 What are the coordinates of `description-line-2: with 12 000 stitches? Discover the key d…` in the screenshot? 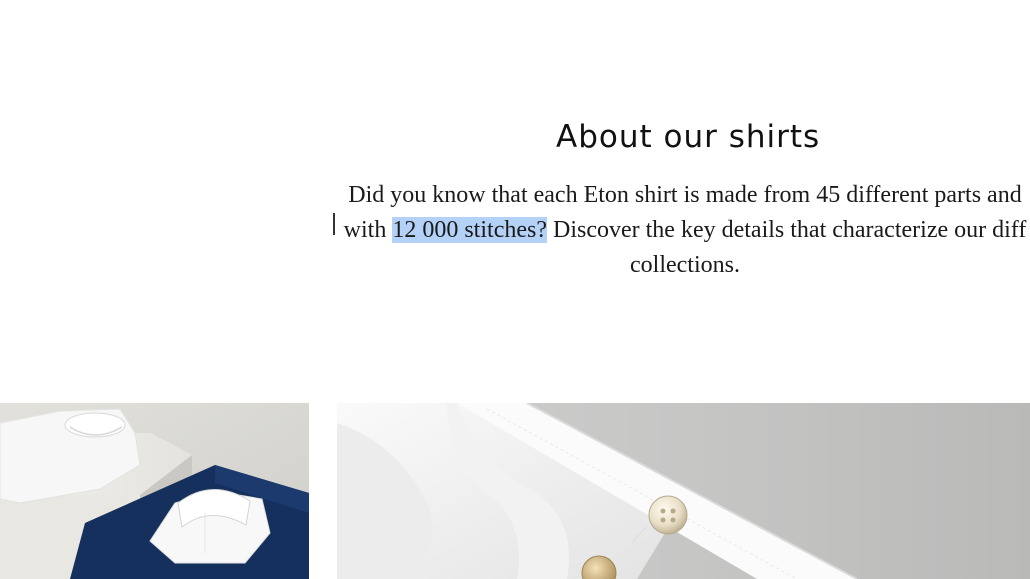 It's located at (635, 230).